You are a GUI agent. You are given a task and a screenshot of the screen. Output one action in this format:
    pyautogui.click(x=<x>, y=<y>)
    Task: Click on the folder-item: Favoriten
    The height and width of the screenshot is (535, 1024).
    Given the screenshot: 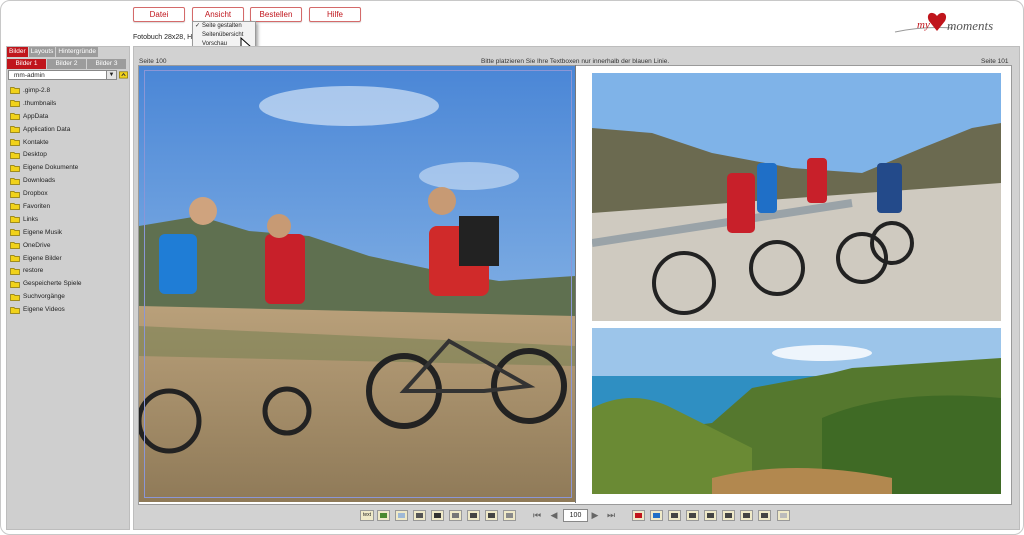 What is the action you would take?
    pyautogui.click(x=46, y=206)
    